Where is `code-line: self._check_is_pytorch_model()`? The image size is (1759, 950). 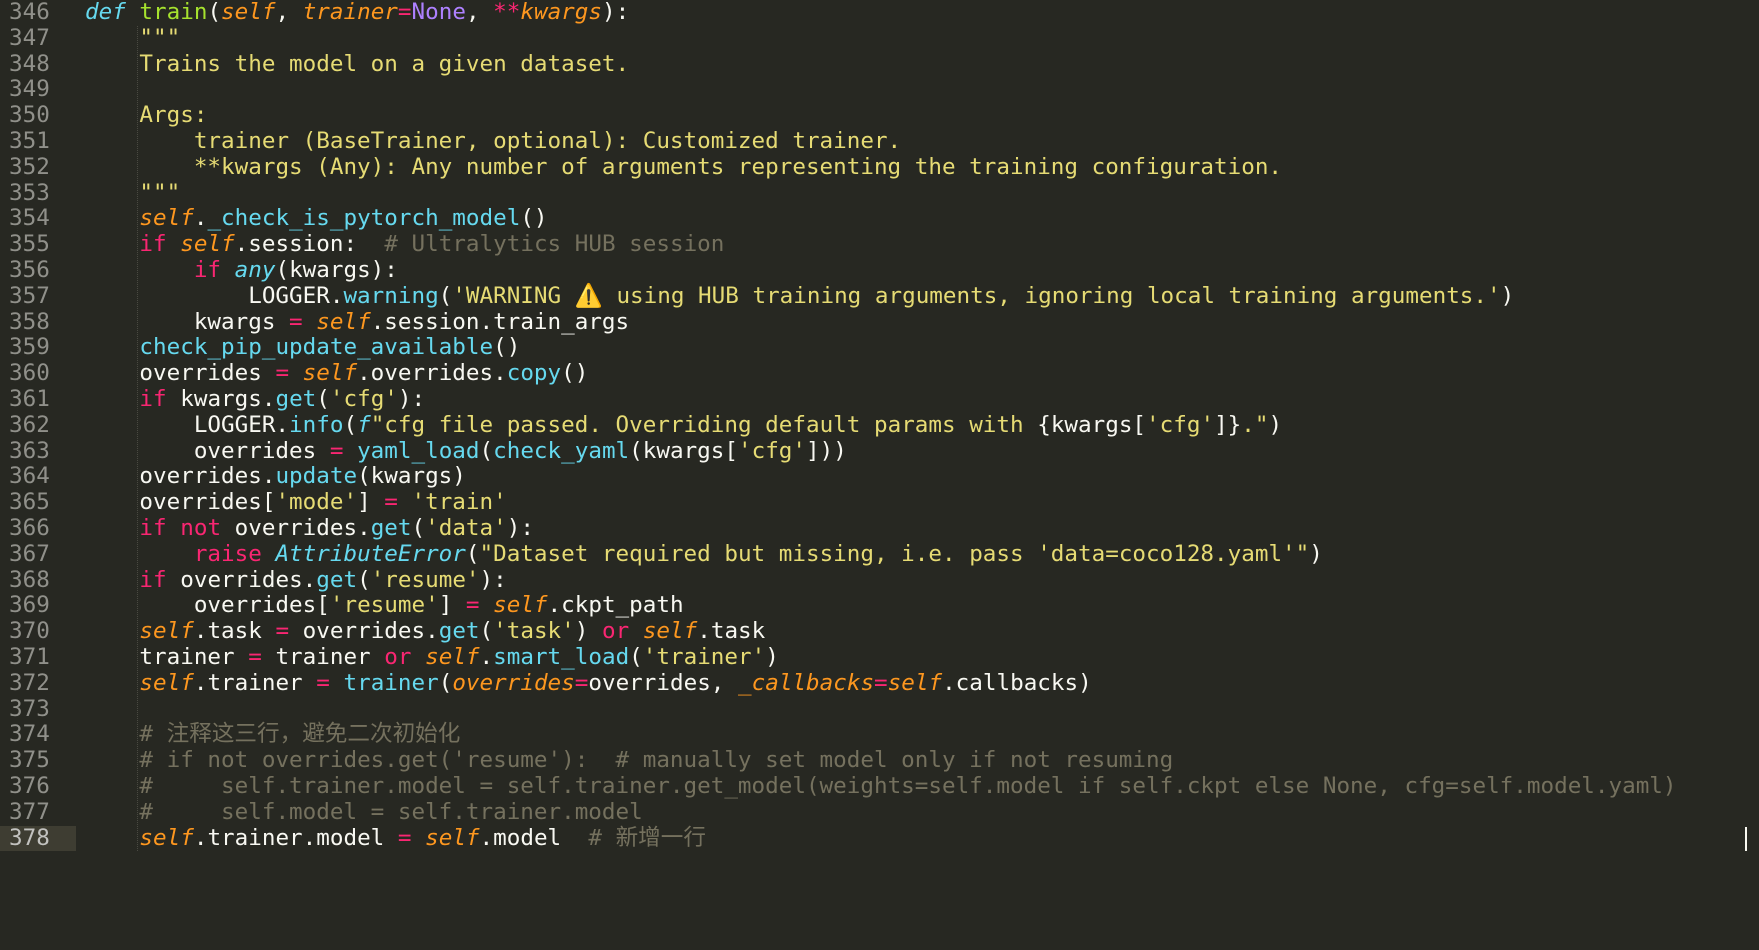 code-line: self._check_is_pytorch_model() is located at coordinates (922, 218).